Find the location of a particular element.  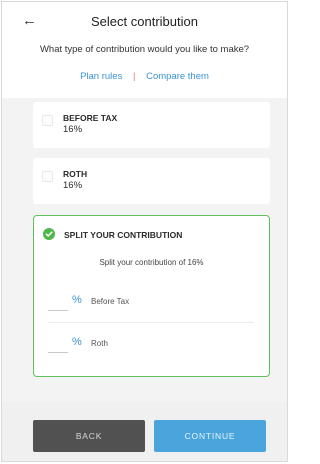

plan-rules-link: Plan rules is located at coordinates (101, 76).